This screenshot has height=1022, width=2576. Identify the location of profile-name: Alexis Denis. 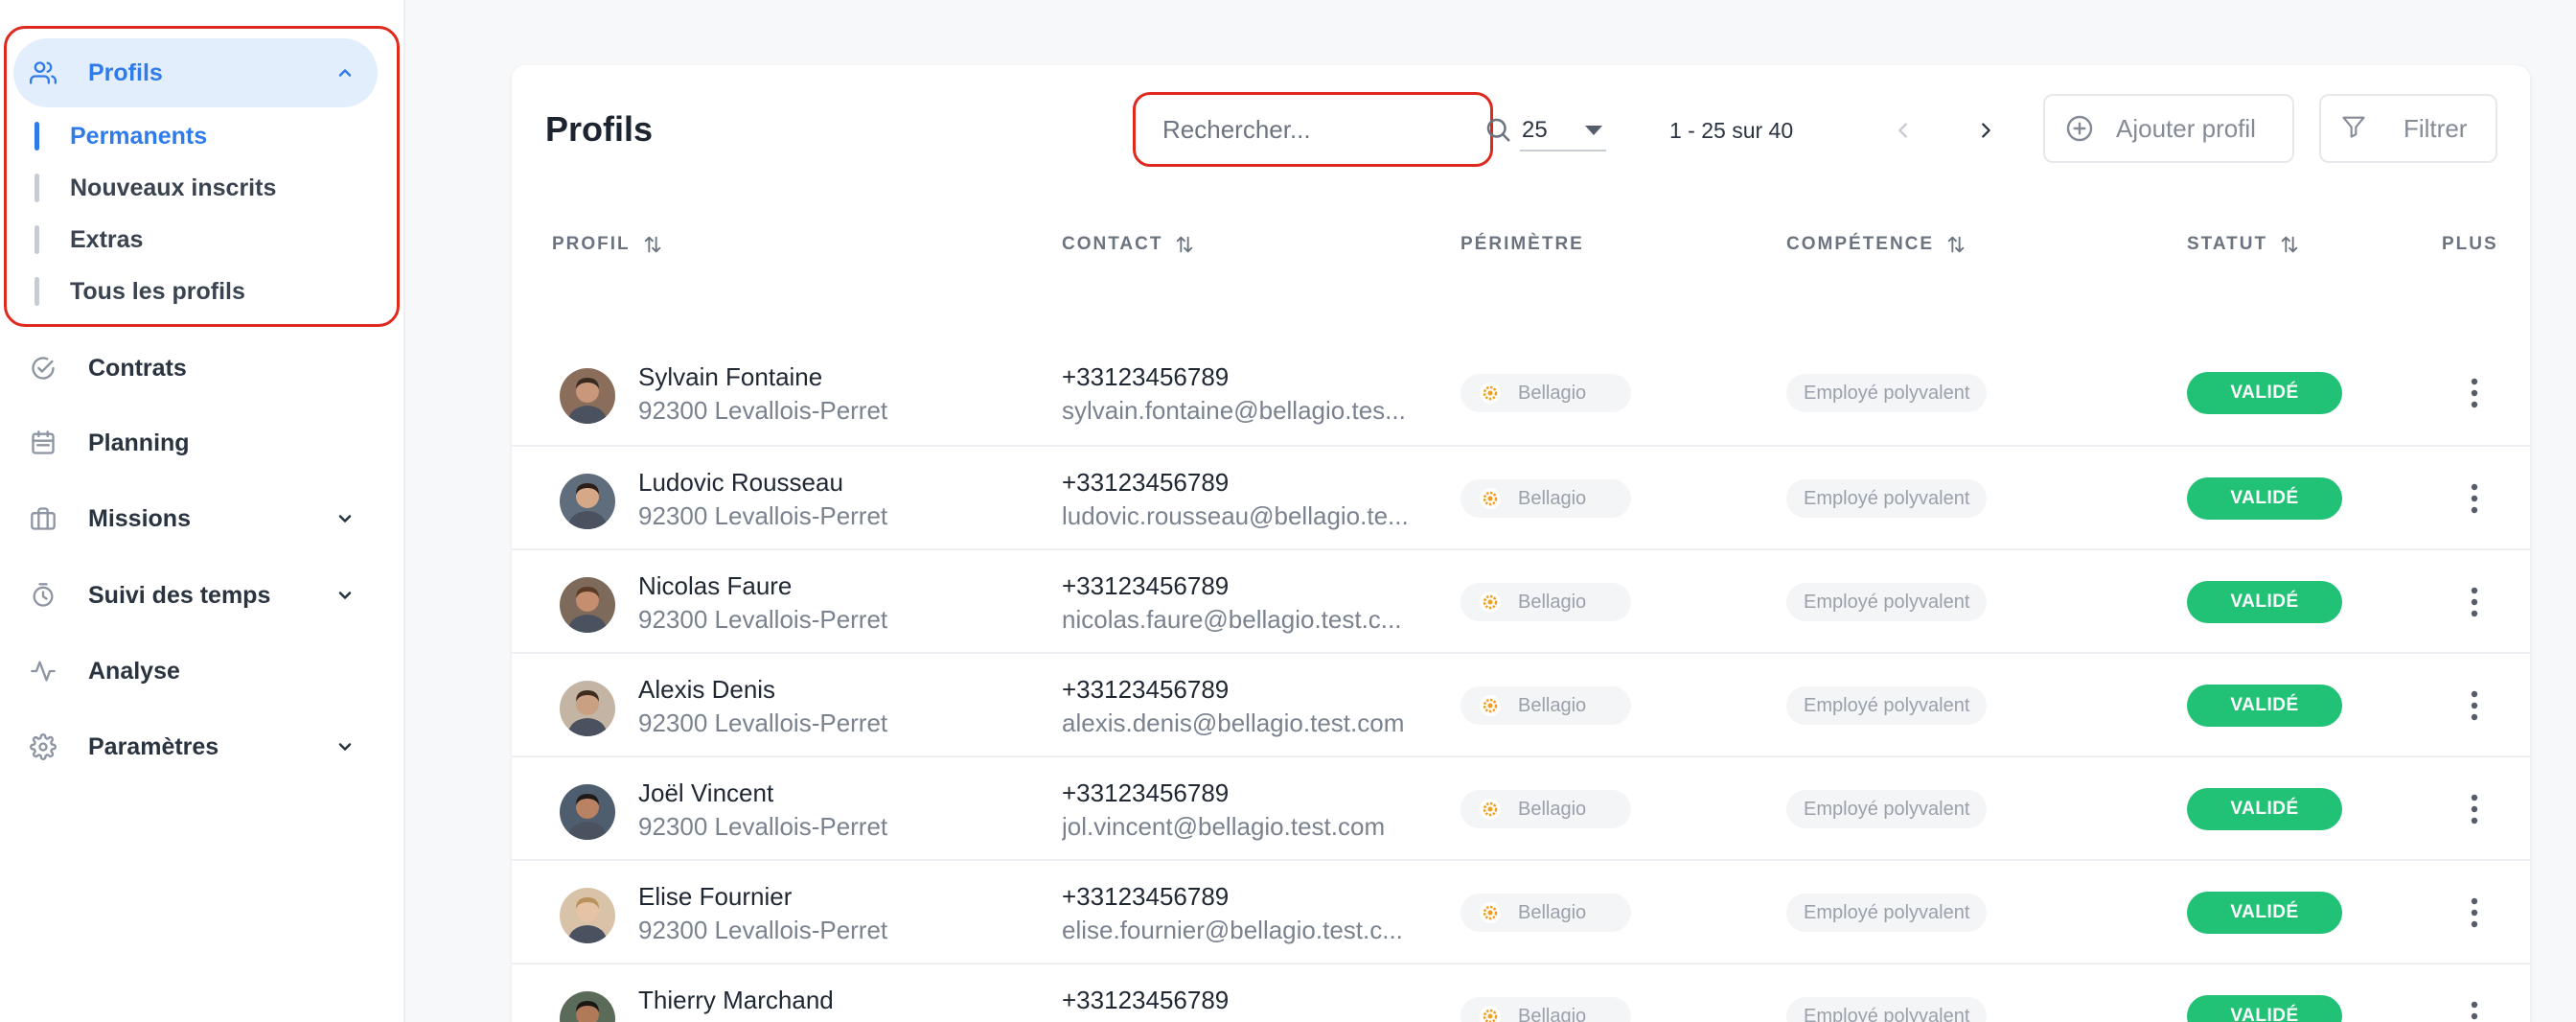
(706, 690).